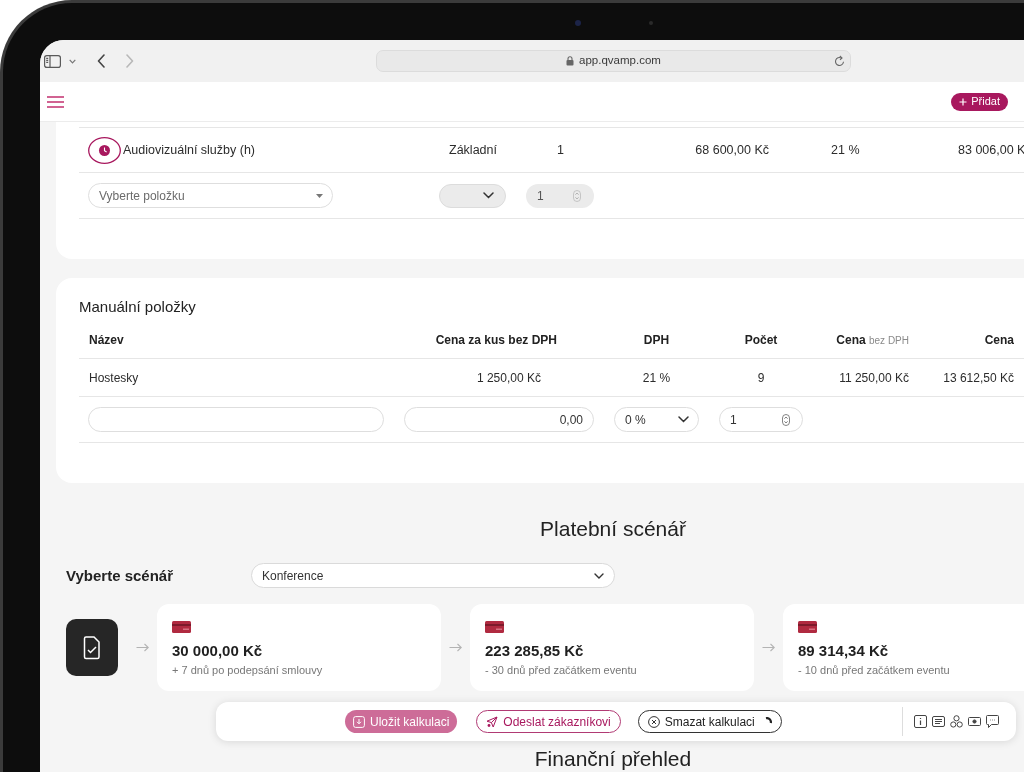 The height and width of the screenshot is (772, 1024). Describe the element at coordinates (52, 61) in the screenshot. I see `sidebar-toggle-icon` at that location.